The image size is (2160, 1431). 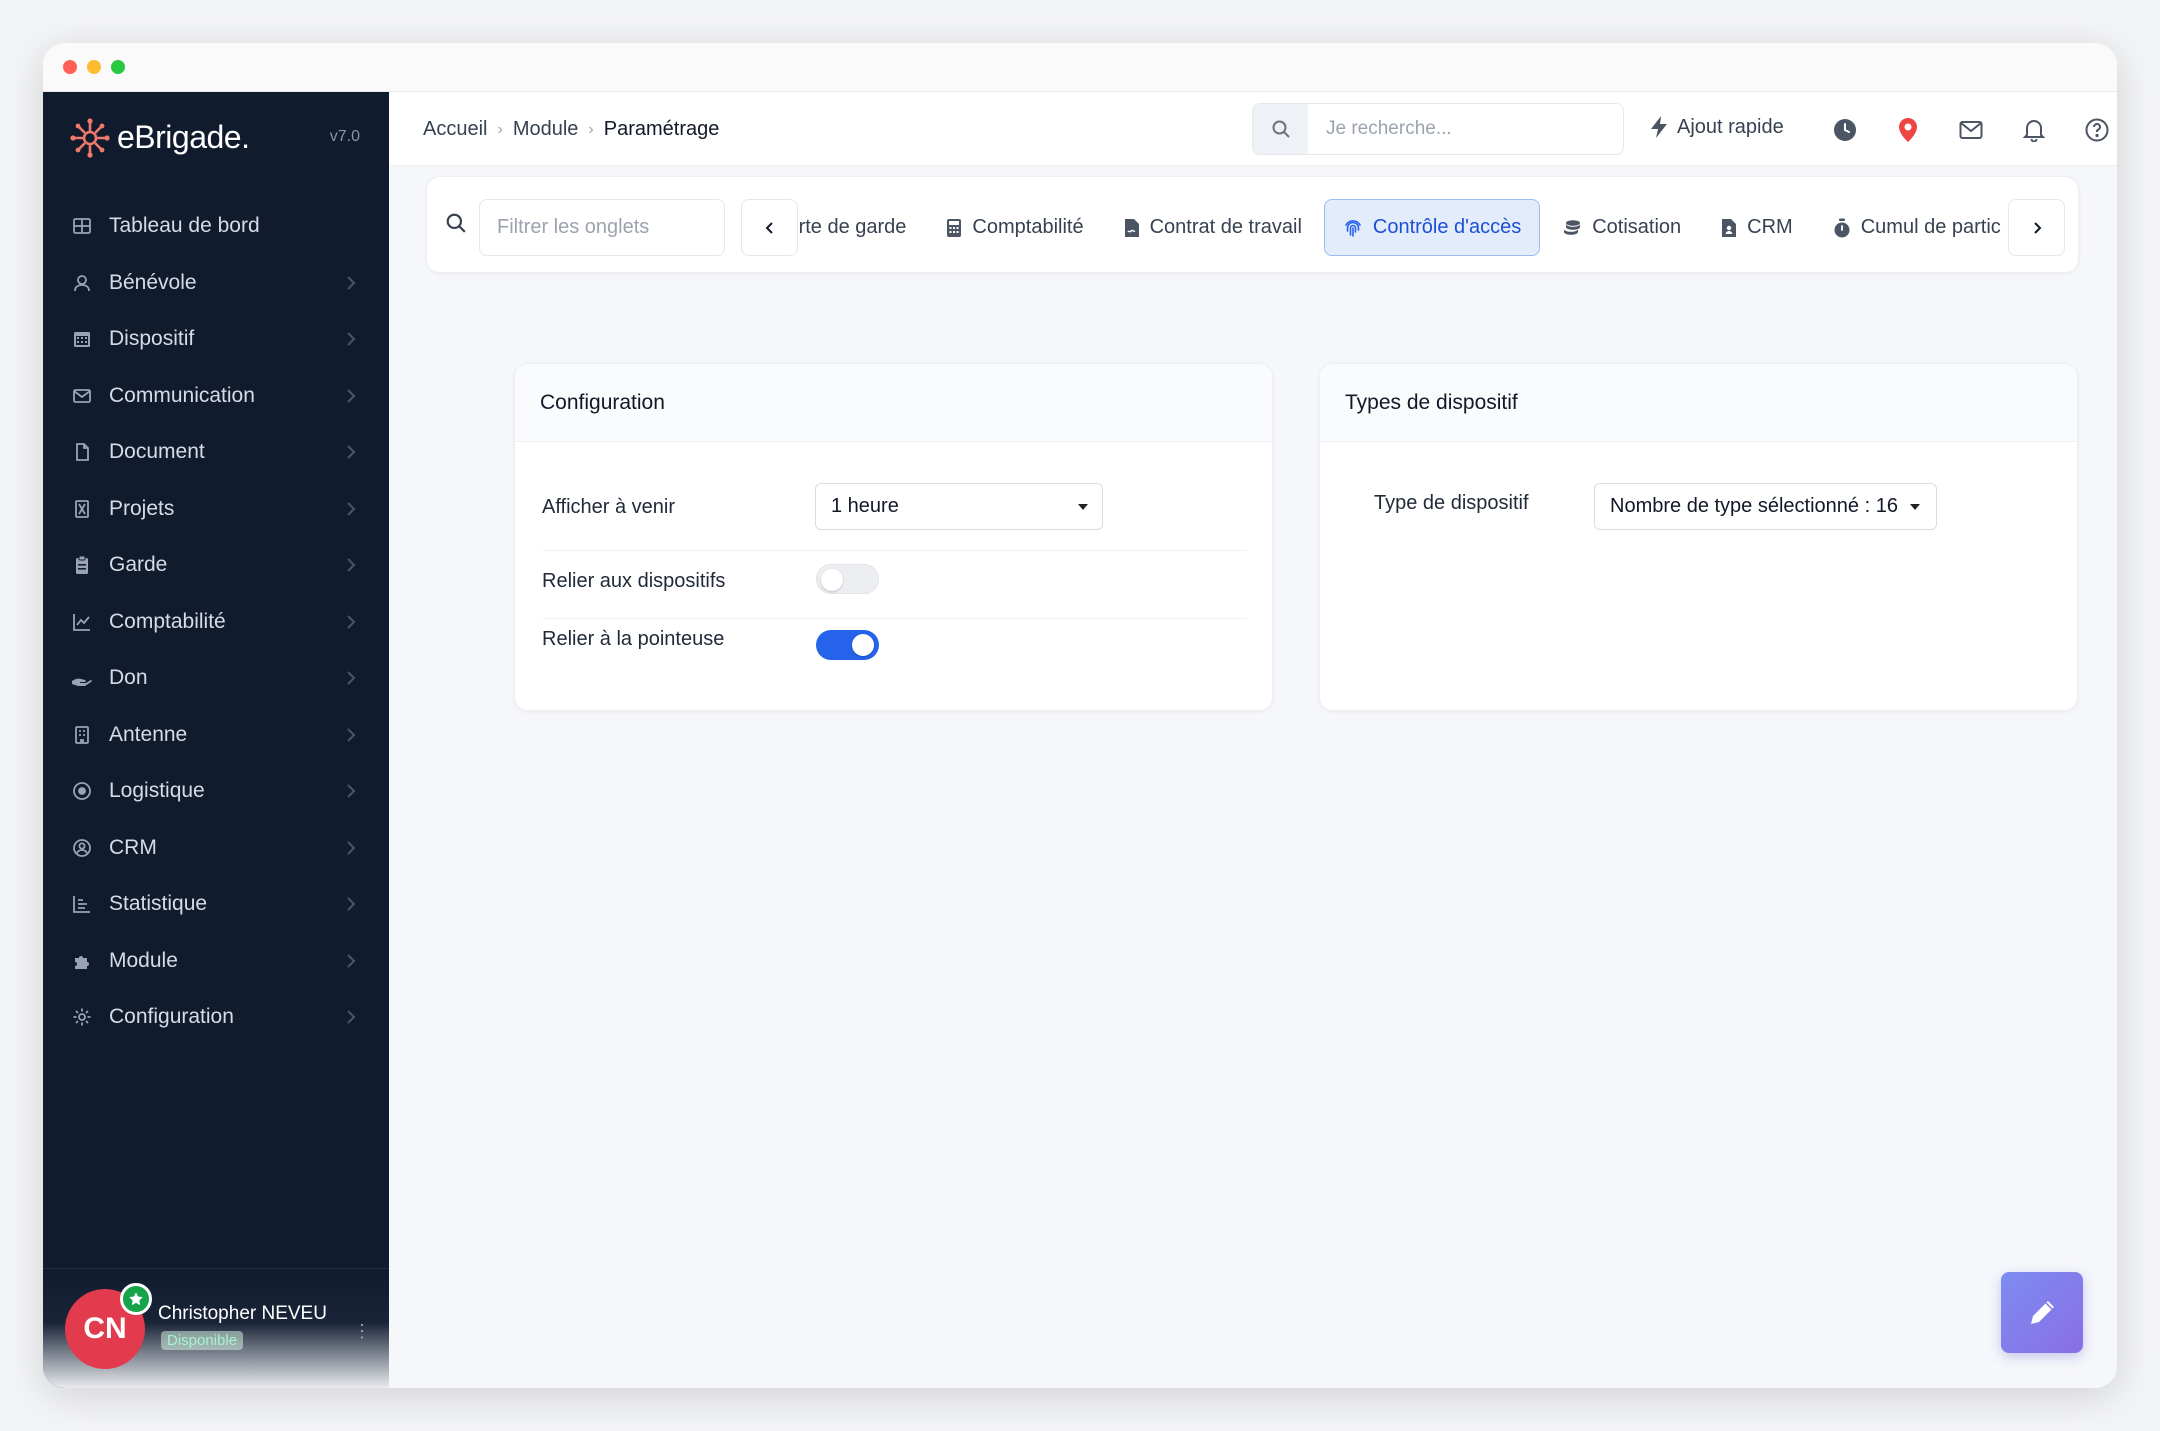 I want to click on sidebar-item-comptabilite: Comptabilité, so click(x=216, y=622).